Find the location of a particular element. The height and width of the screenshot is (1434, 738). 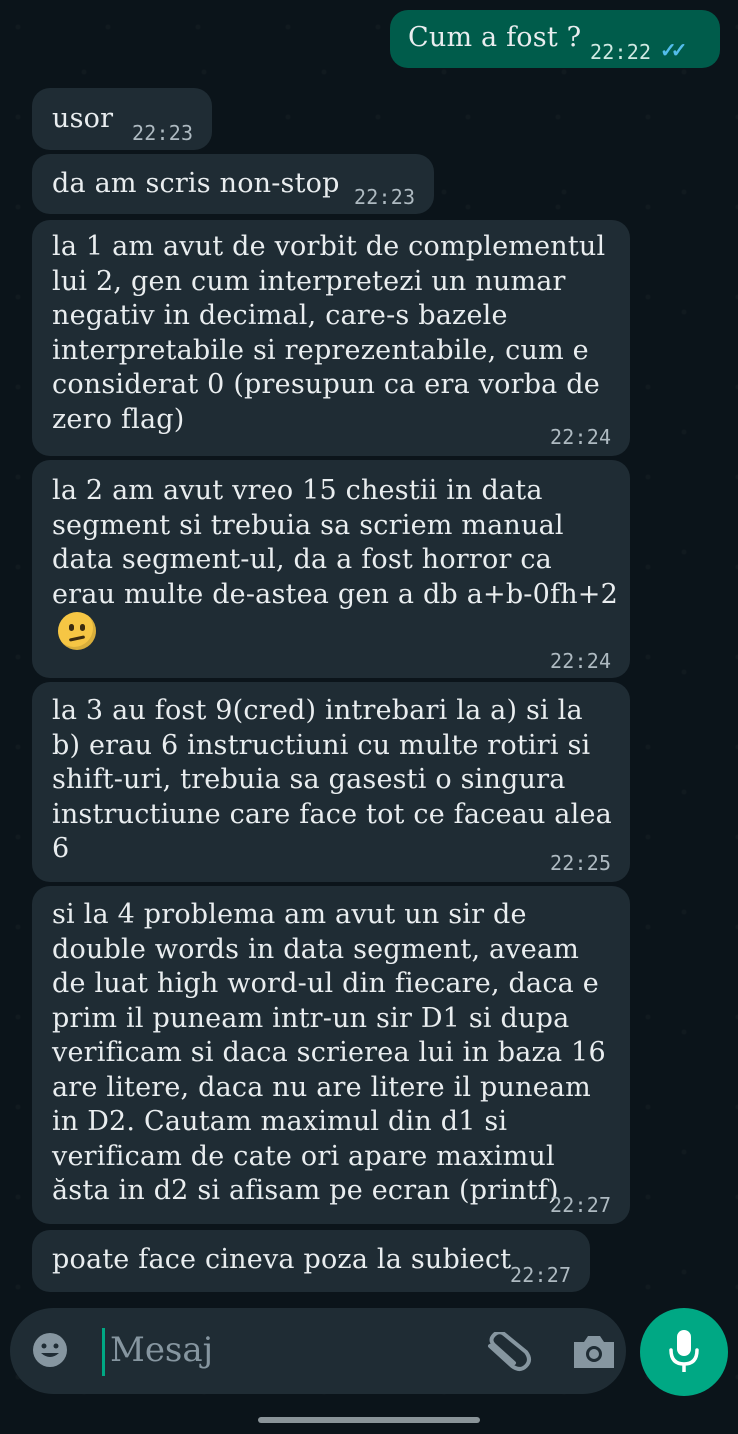

message-incoming: poate face cineva poza la subiect 22:27 is located at coordinates (311, 1261).